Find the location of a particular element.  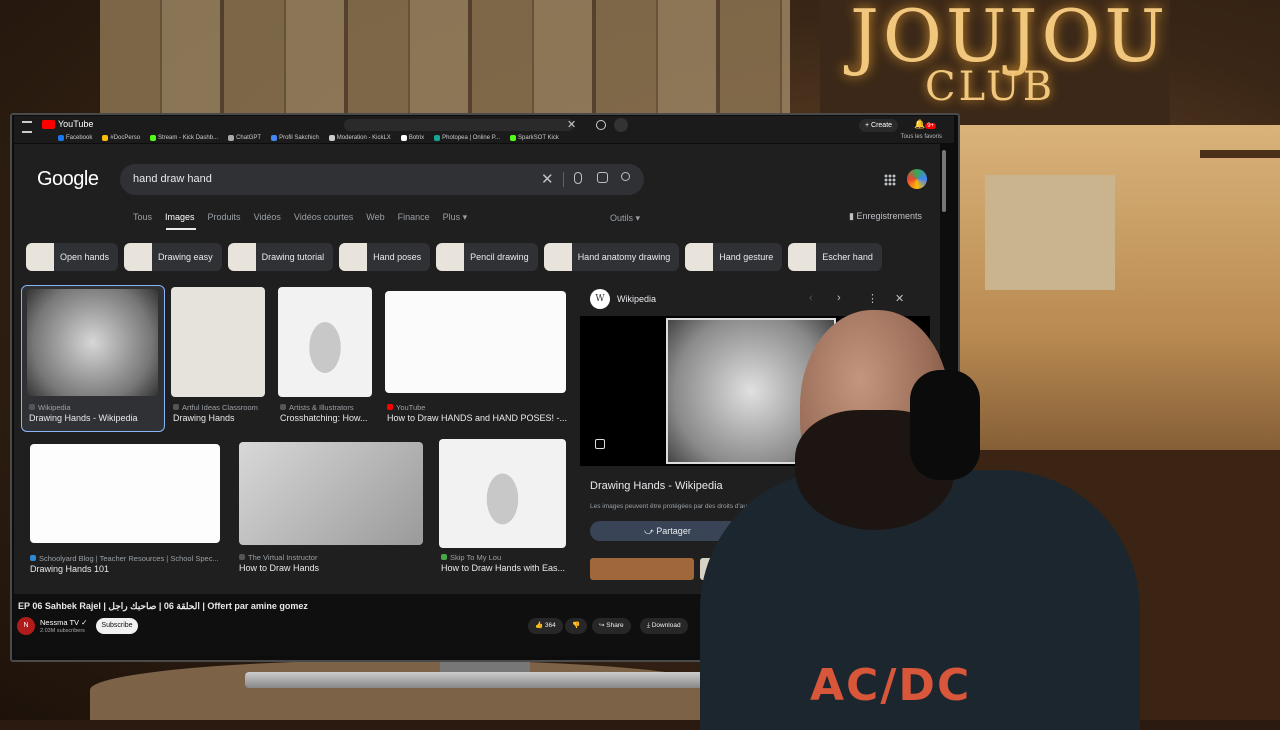

shirt-logo: AC/DC is located at coordinates (891, 685).